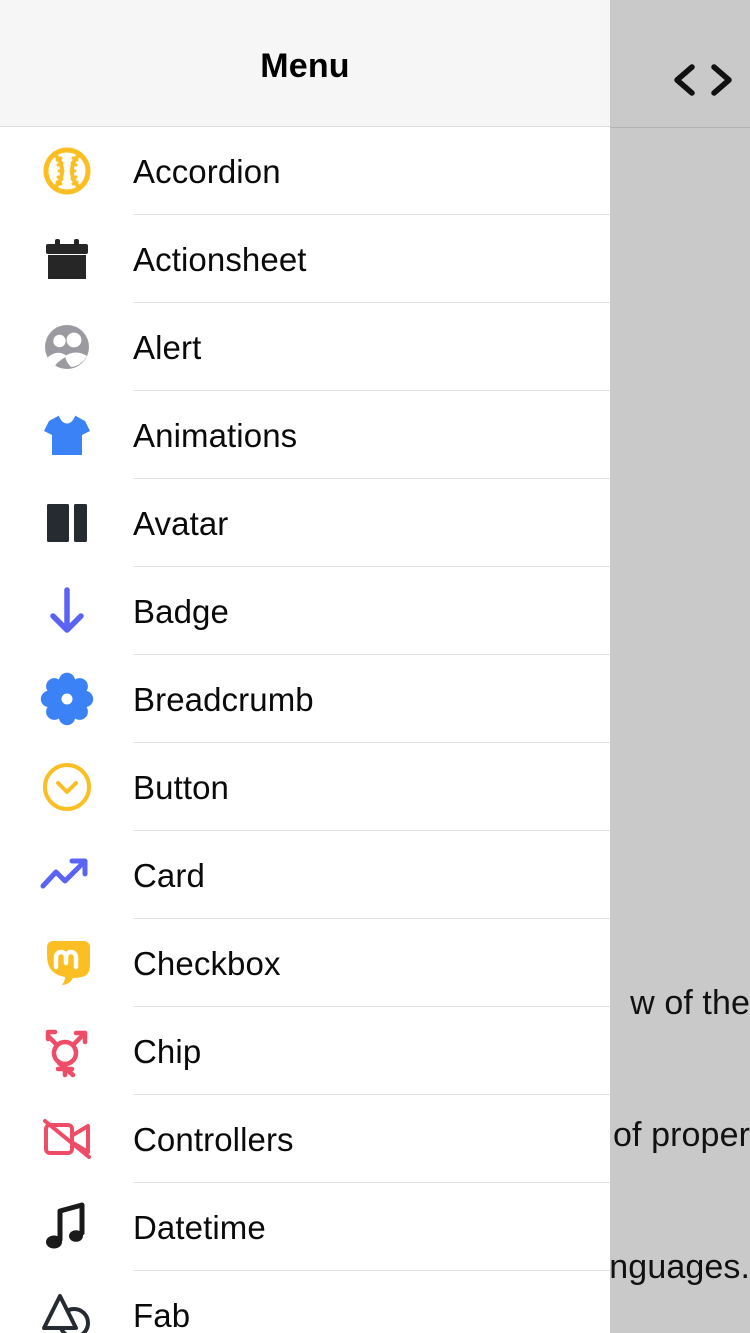 Image resolution: width=750 pixels, height=1333 pixels. What do you see at coordinates (685, 80) in the screenshot?
I see `chevron-left-icon` at bounding box center [685, 80].